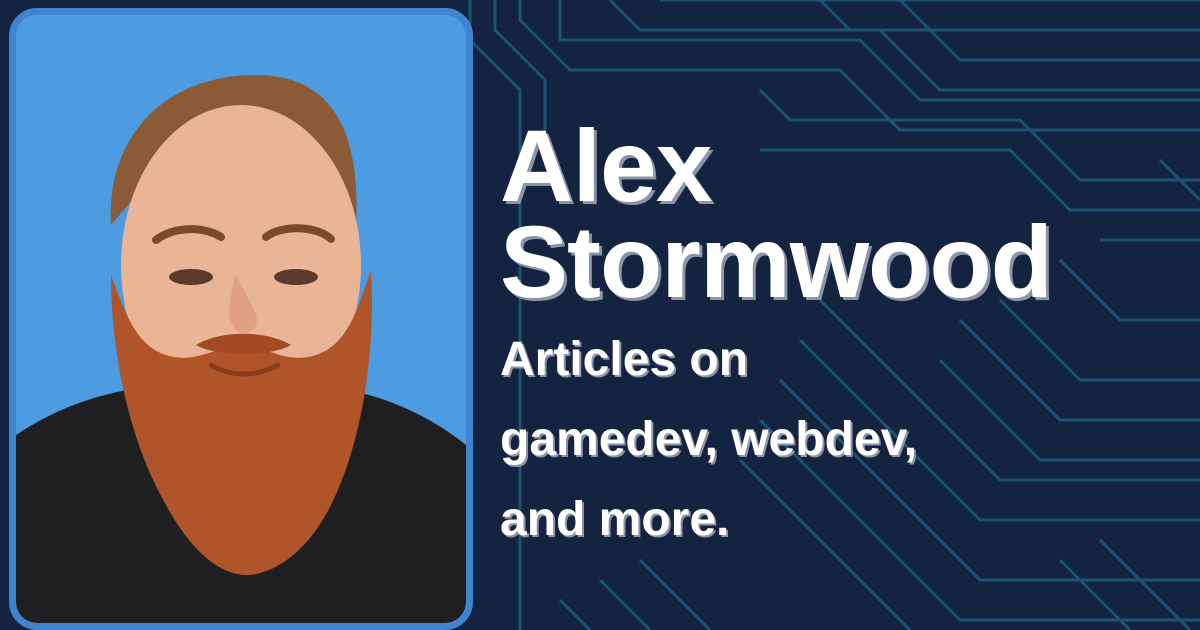  Describe the element at coordinates (606, 166) in the screenshot. I see `author-first-name: Alex` at that location.